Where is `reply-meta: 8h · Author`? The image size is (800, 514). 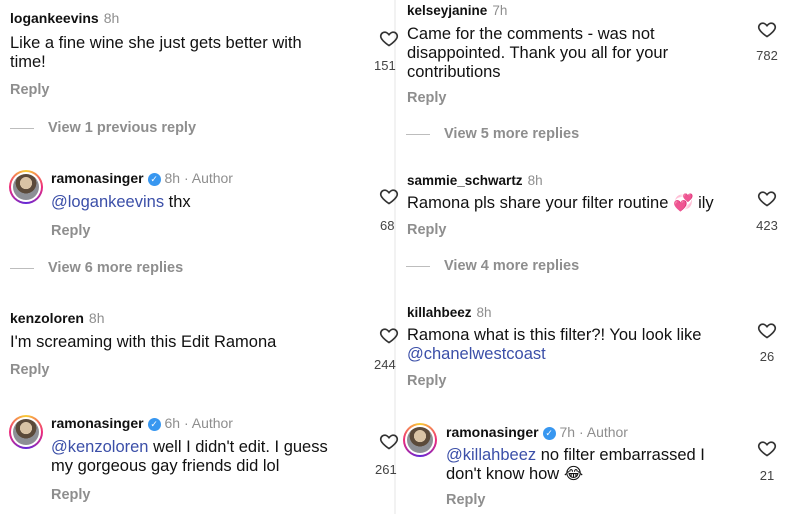 reply-meta: 8h · Author is located at coordinates (198, 178).